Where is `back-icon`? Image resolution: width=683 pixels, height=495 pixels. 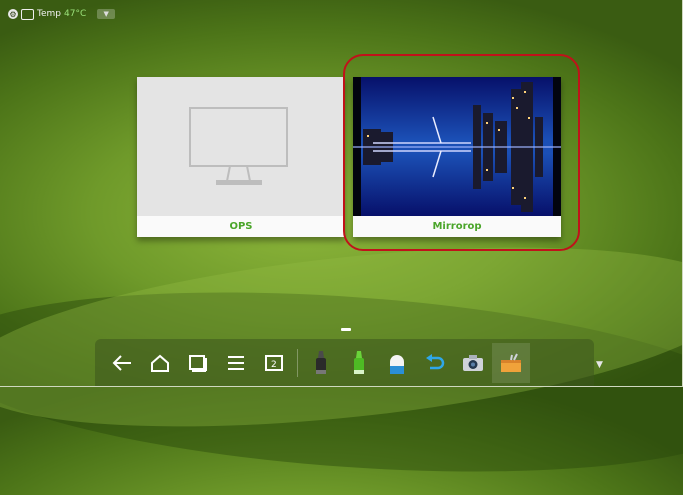 back-icon is located at coordinates (122, 363).